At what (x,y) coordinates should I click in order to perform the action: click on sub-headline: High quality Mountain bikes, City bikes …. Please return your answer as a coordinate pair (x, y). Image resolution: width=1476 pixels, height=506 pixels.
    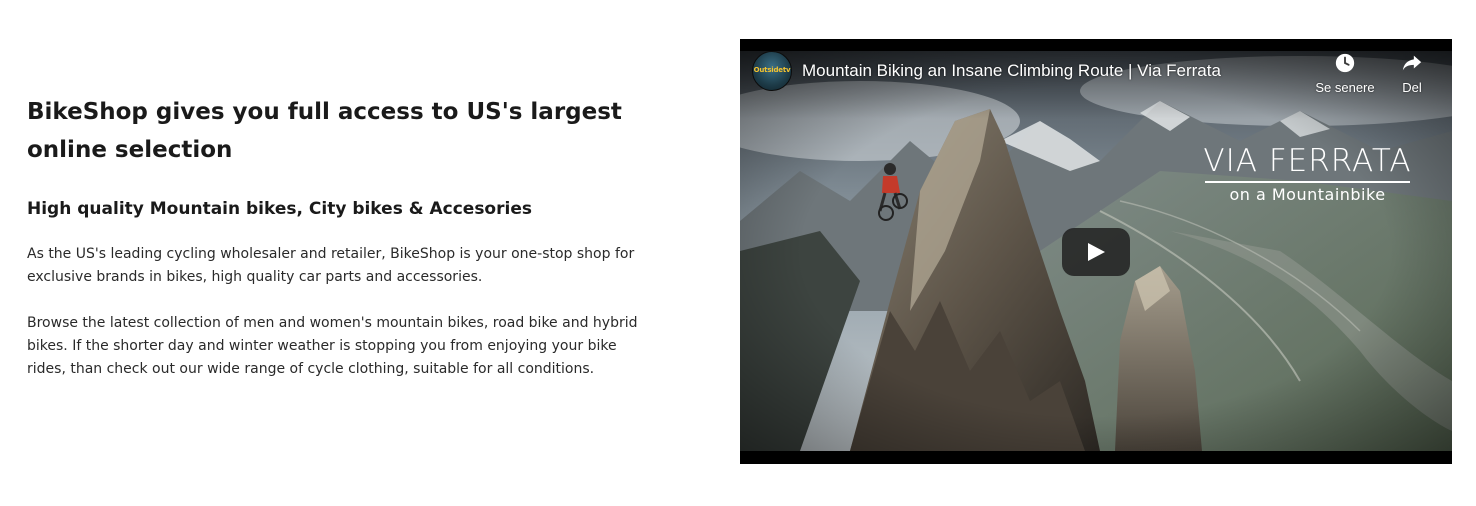
    Looking at the image, I should click on (279, 209).